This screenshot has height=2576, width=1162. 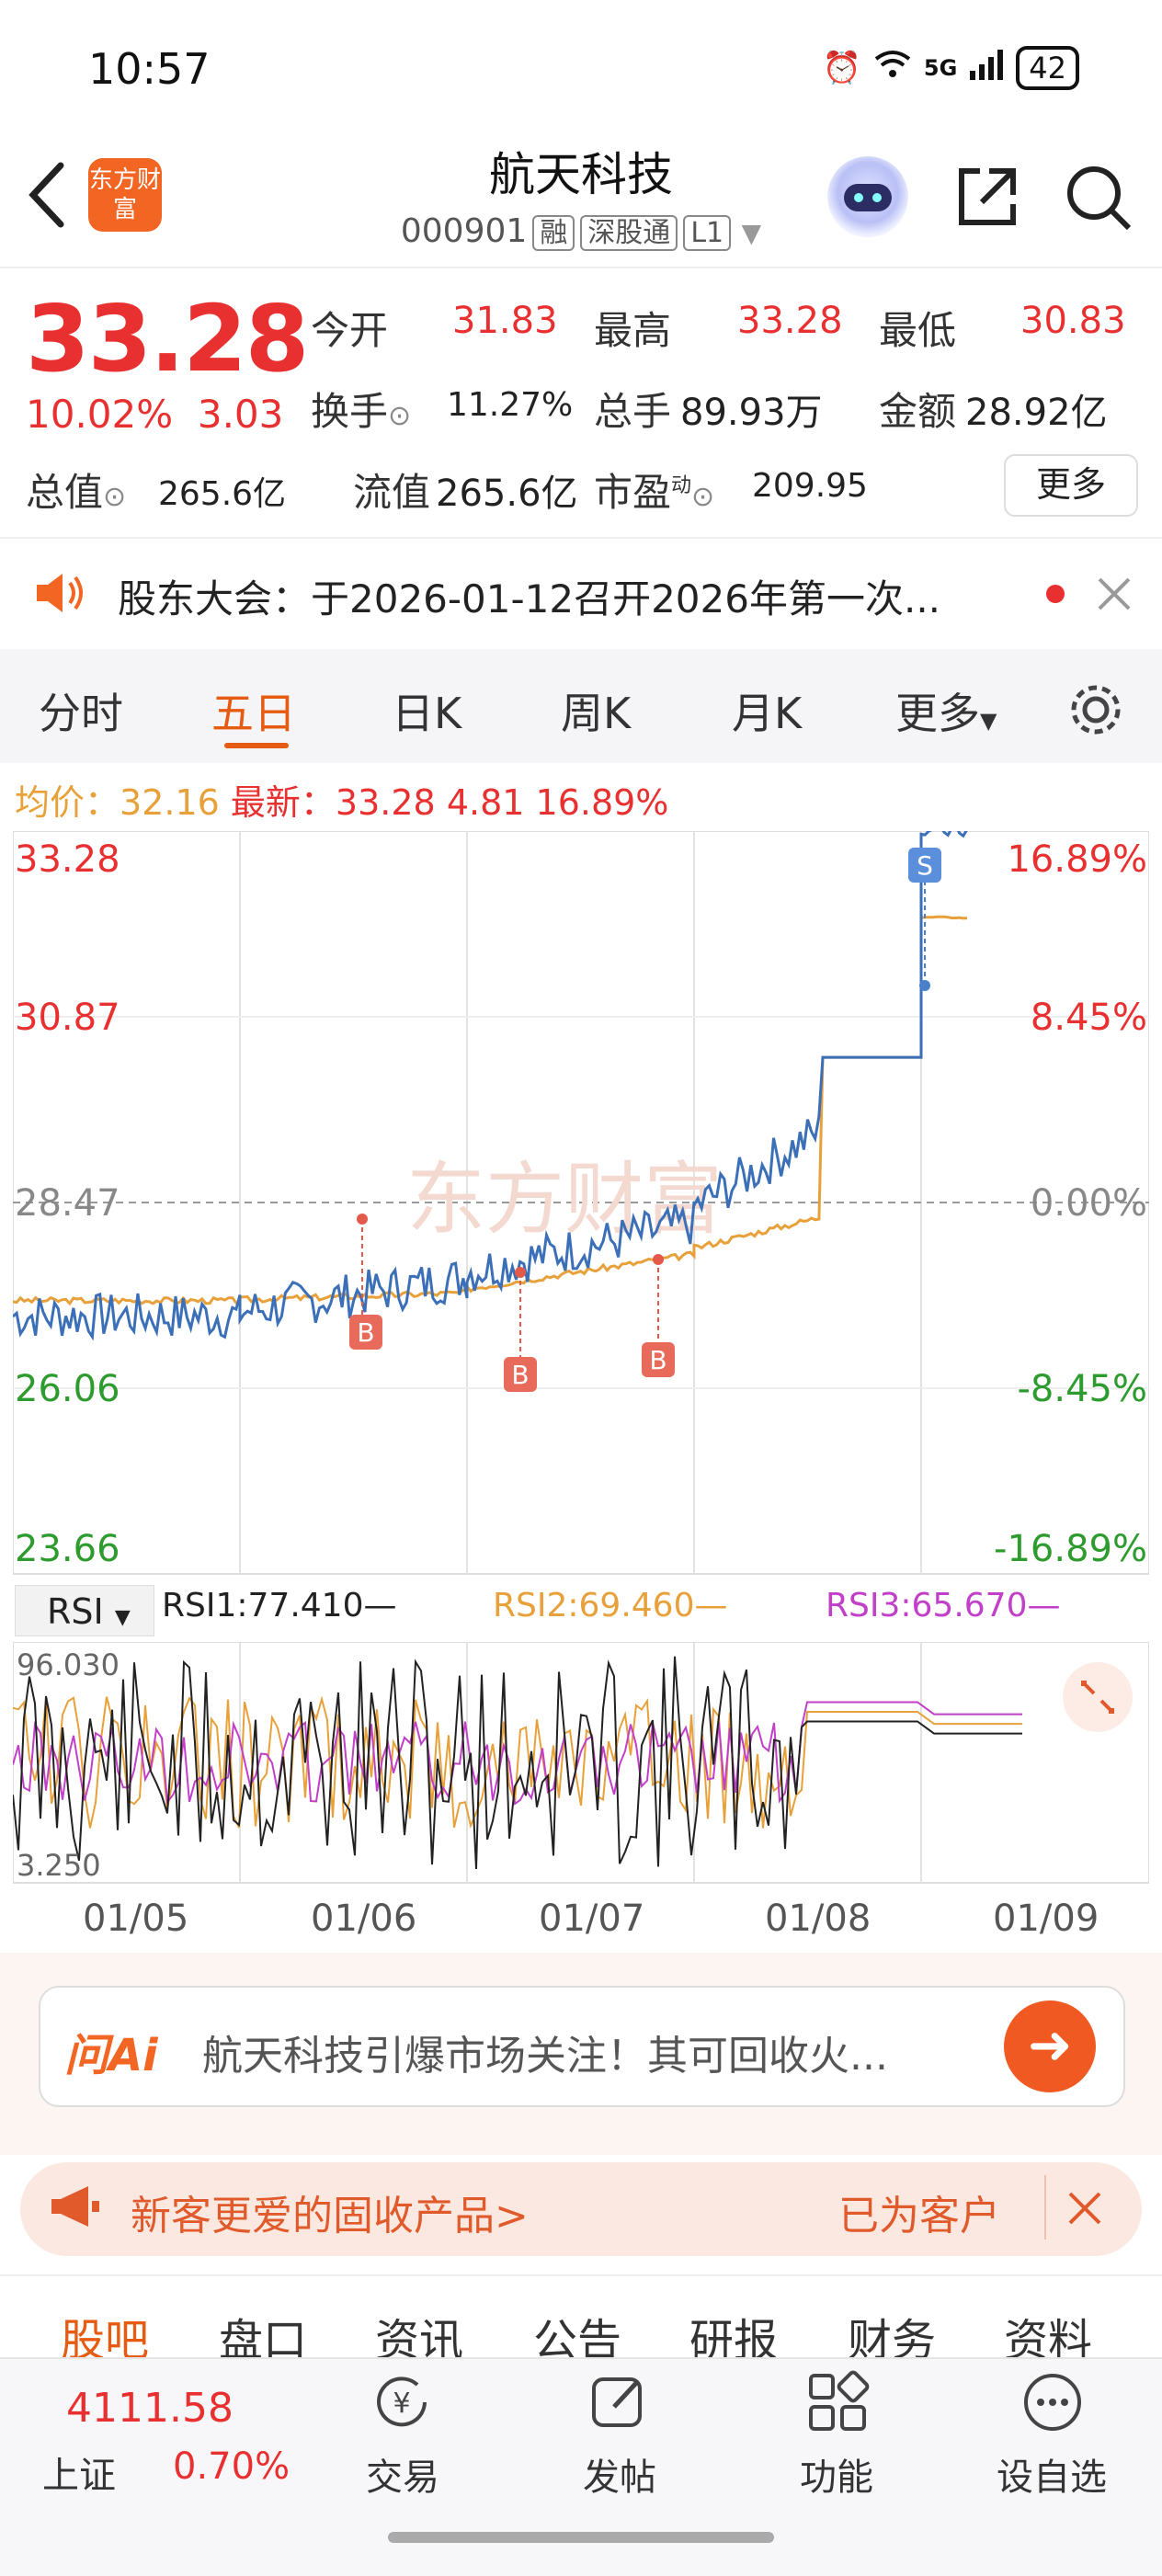 I want to click on pe-value: 209.95, so click(x=810, y=486).